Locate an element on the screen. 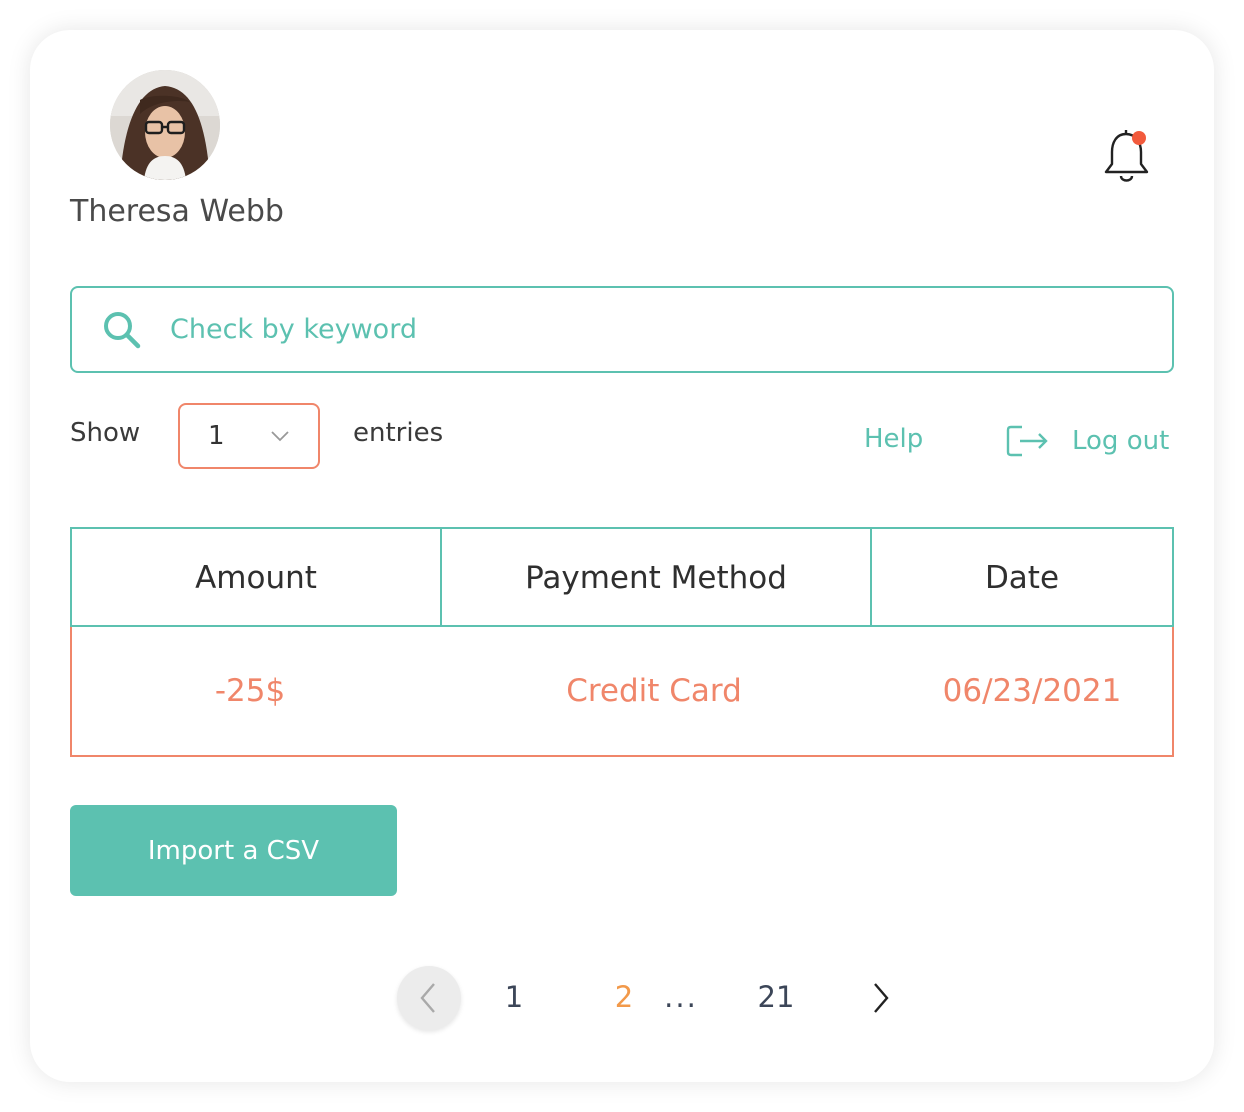 This screenshot has height=1112, width=1244. notification-button is located at coordinates (1127, 157).